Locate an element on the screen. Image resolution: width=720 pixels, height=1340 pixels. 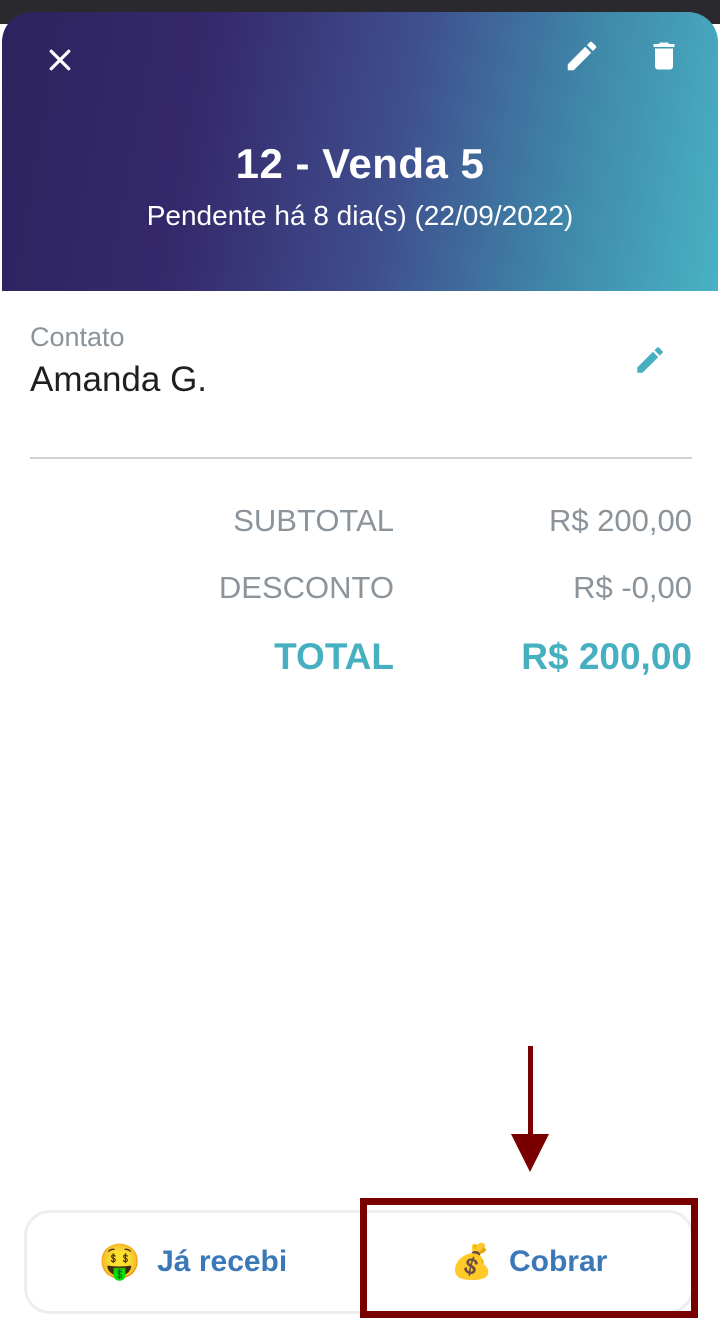
close-button is located at coordinates (60, 60).